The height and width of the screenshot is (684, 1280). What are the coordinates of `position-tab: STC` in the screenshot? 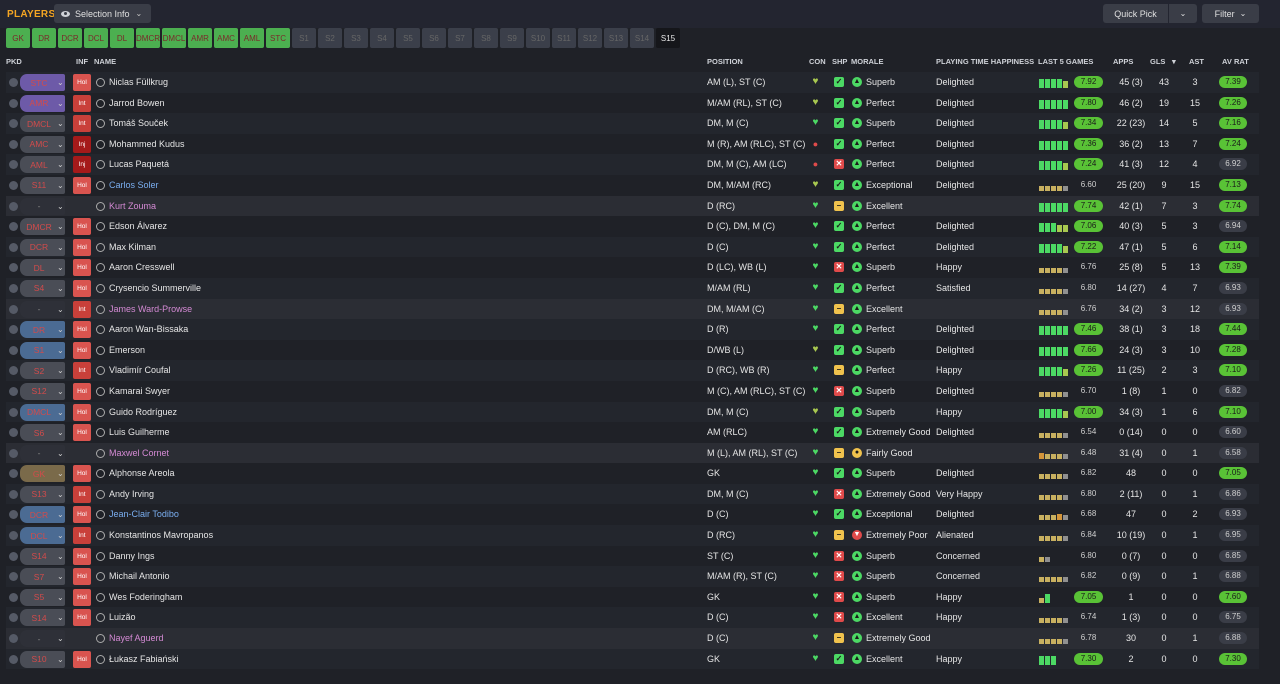 It's located at (278, 38).